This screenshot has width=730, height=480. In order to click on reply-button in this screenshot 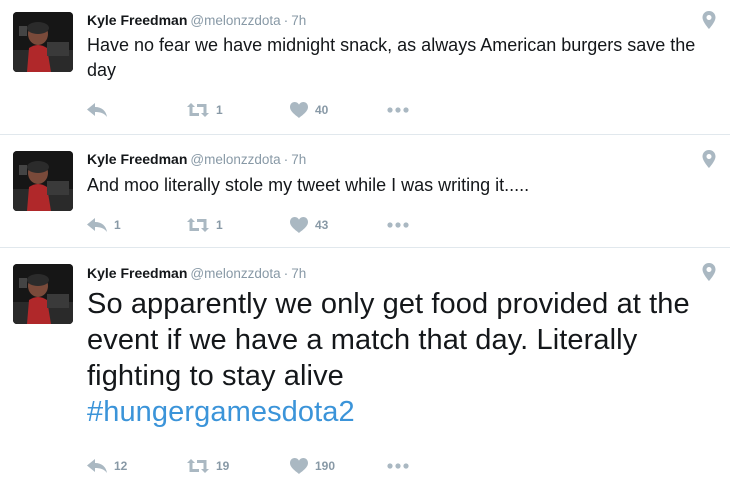, I will do `click(100, 110)`.